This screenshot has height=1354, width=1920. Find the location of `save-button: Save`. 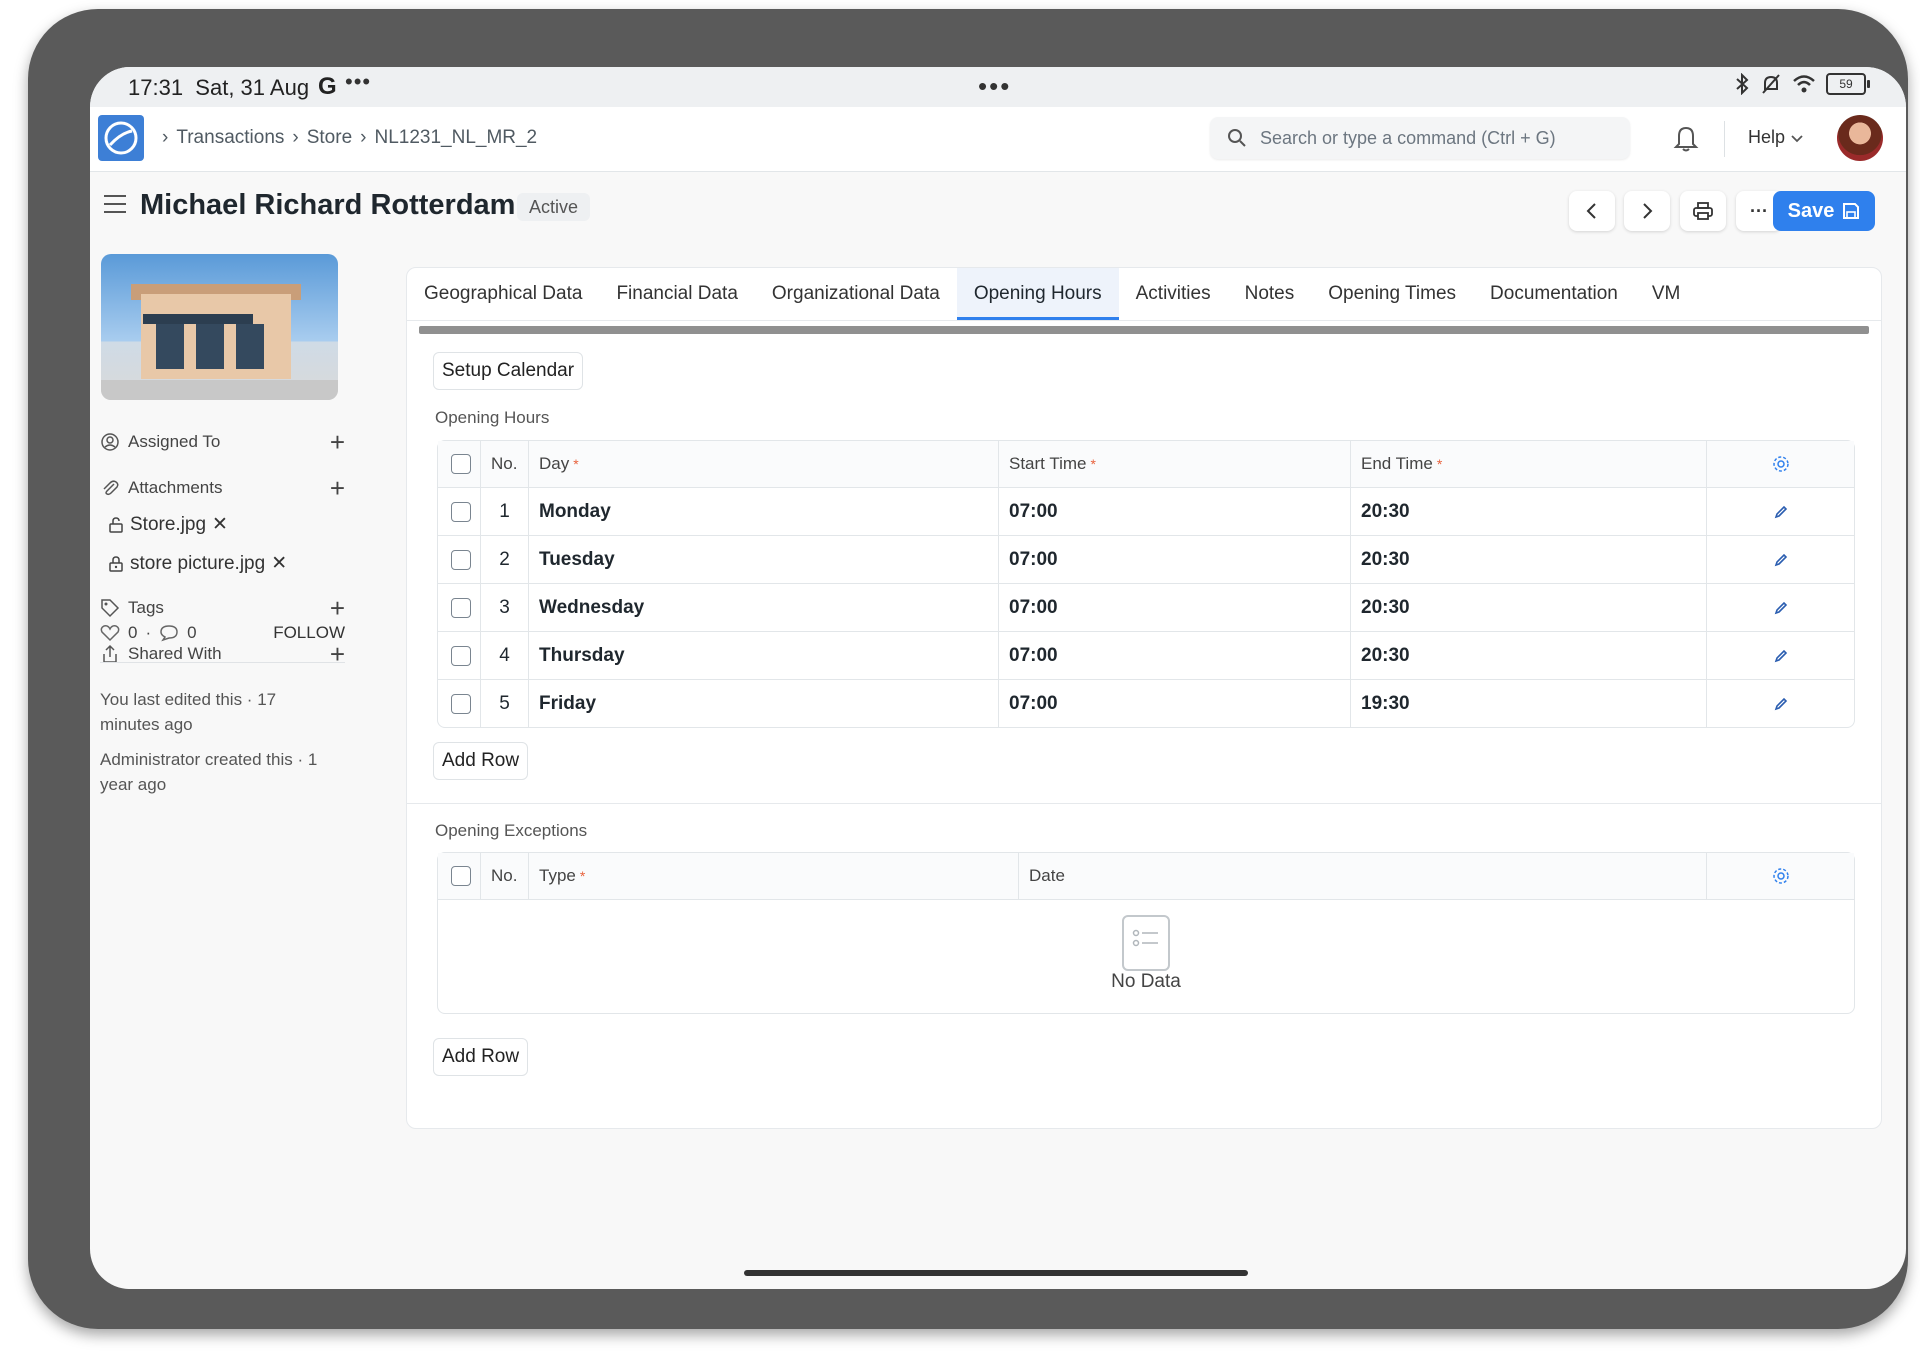

save-button: Save is located at coordinates (1824, 211).